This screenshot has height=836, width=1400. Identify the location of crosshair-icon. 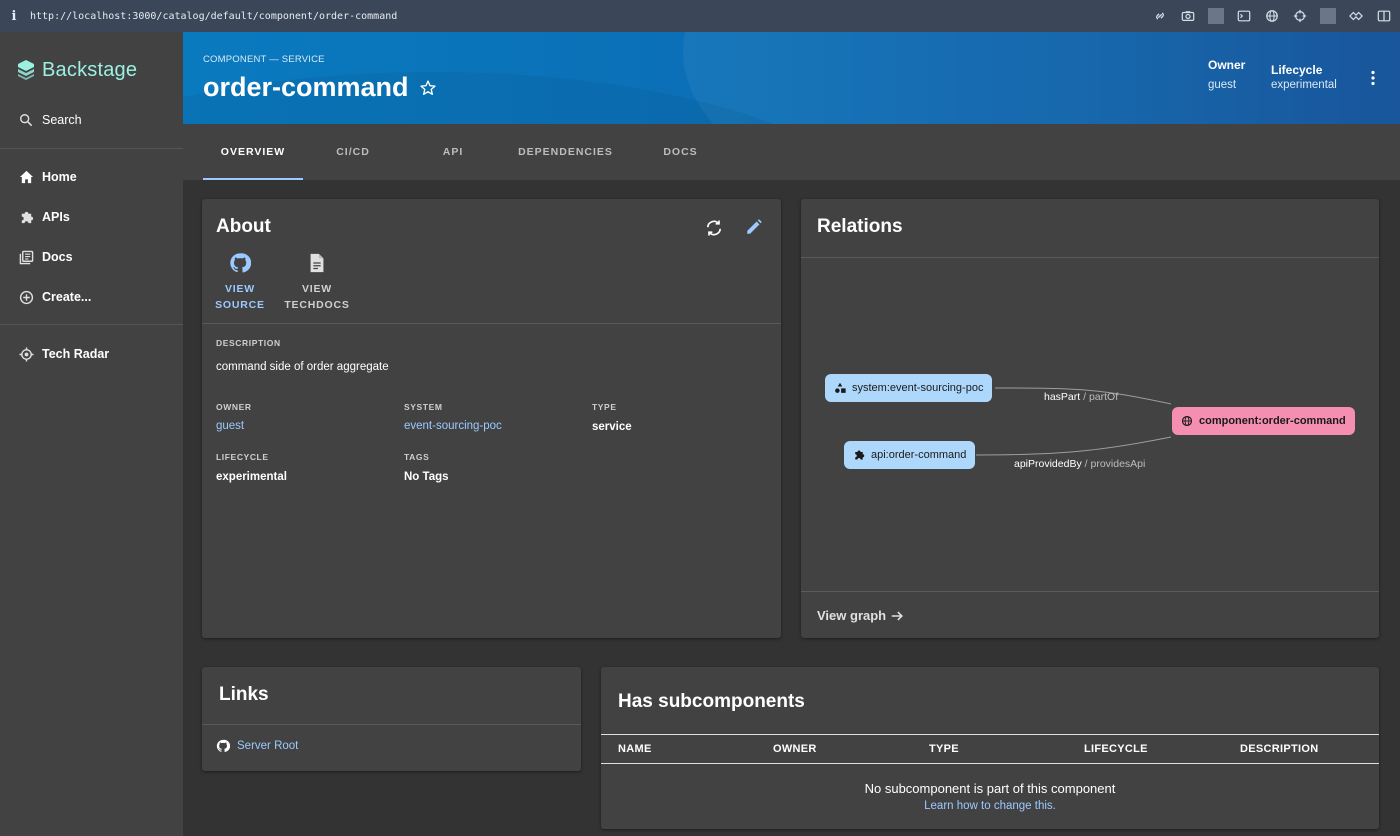
(1300, 16).